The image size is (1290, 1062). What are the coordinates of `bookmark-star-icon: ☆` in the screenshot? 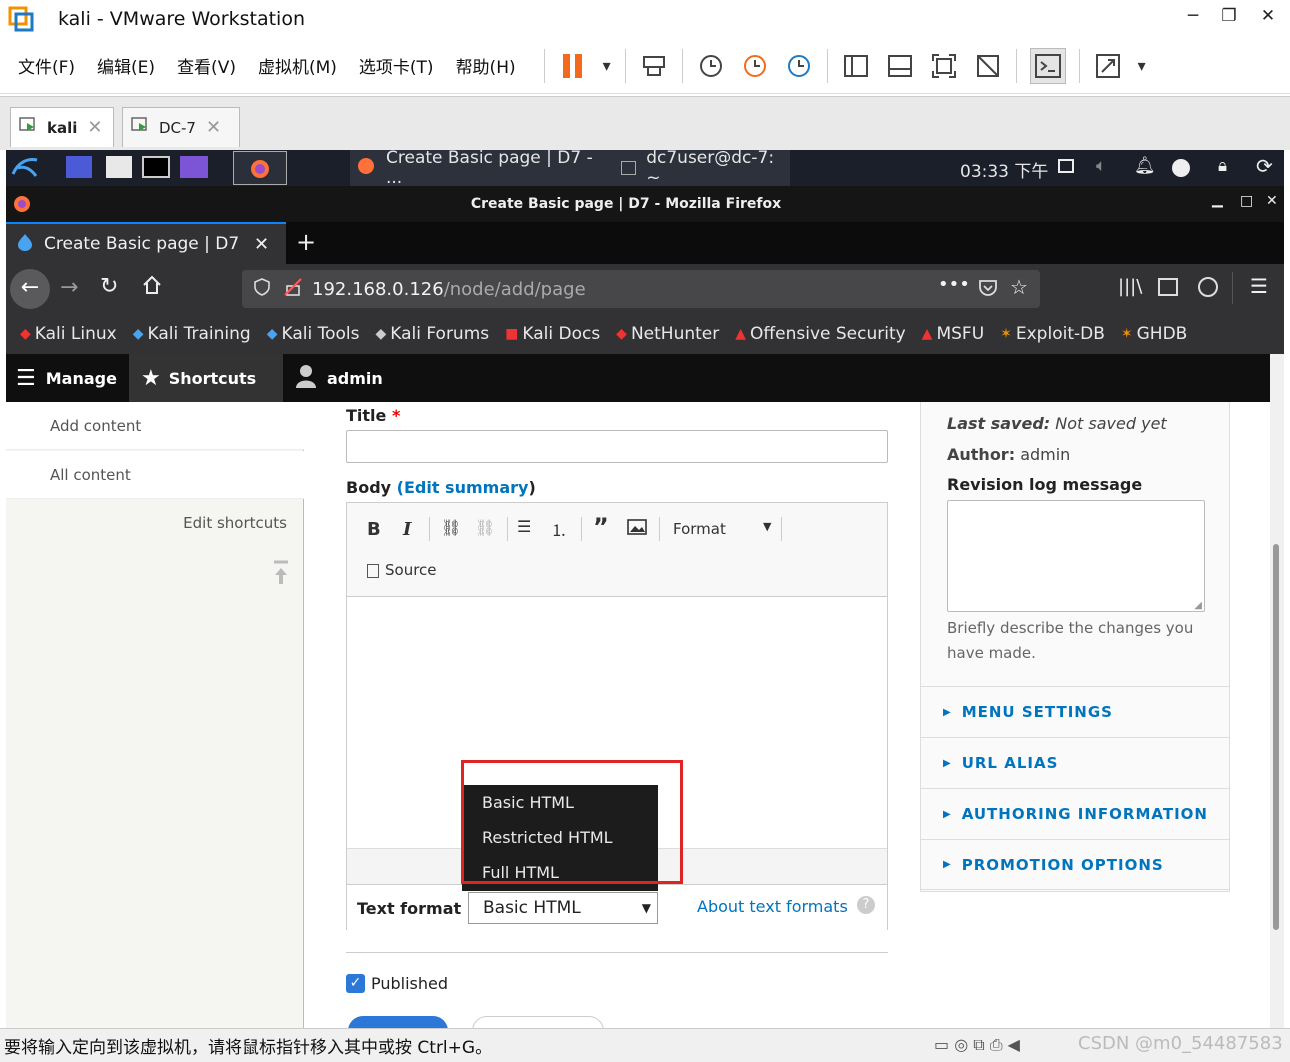 It's located at (1019, 287).